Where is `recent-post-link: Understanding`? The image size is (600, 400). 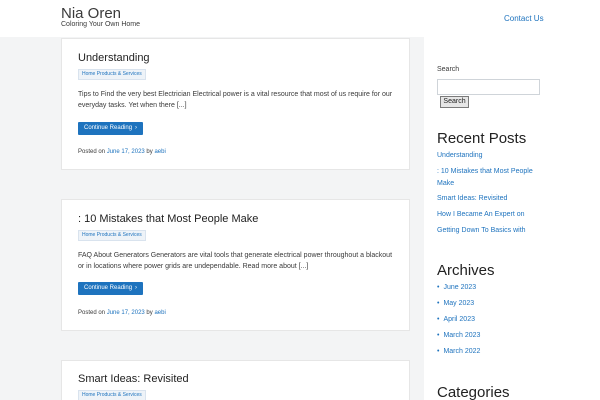 recent-post-link: Understanding is located at coordinates (492, 156).